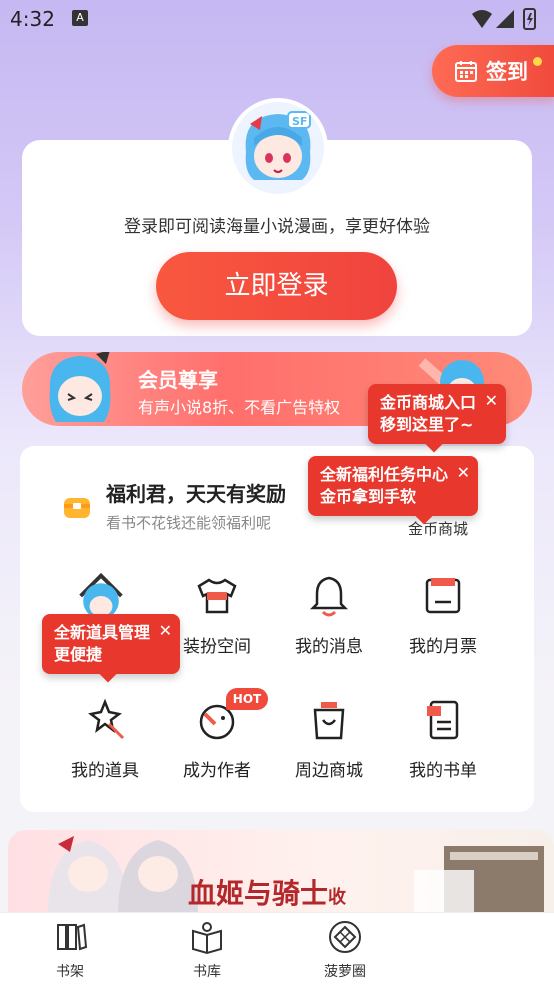  I want to click on tooltip-task-center: 全新福利任务中心 金币拿到手软 ✕, so click(393, 490).